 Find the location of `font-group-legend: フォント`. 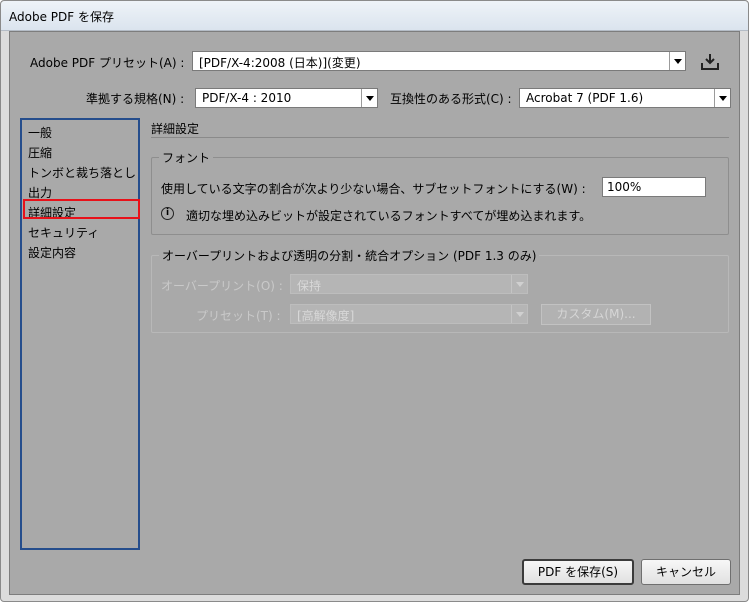

font-group-legend: フォント is located at coordinates (186, 157).